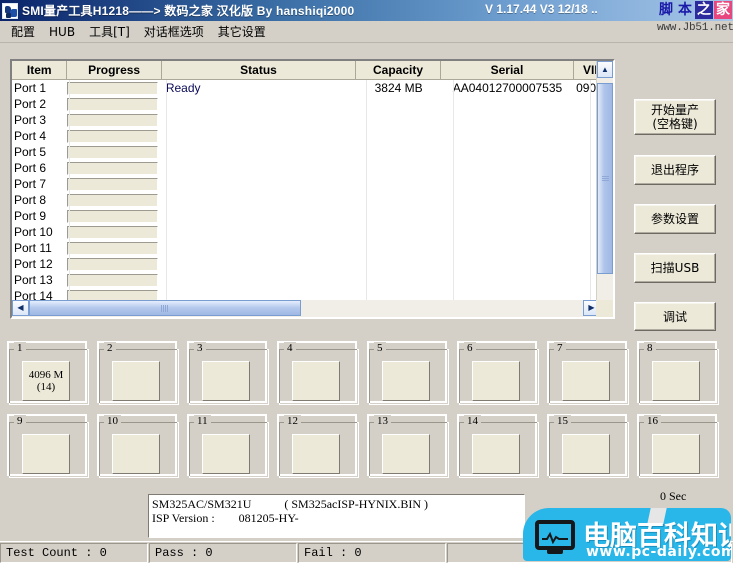  I want to click on port-cell-4: 4, so click(318, 373).